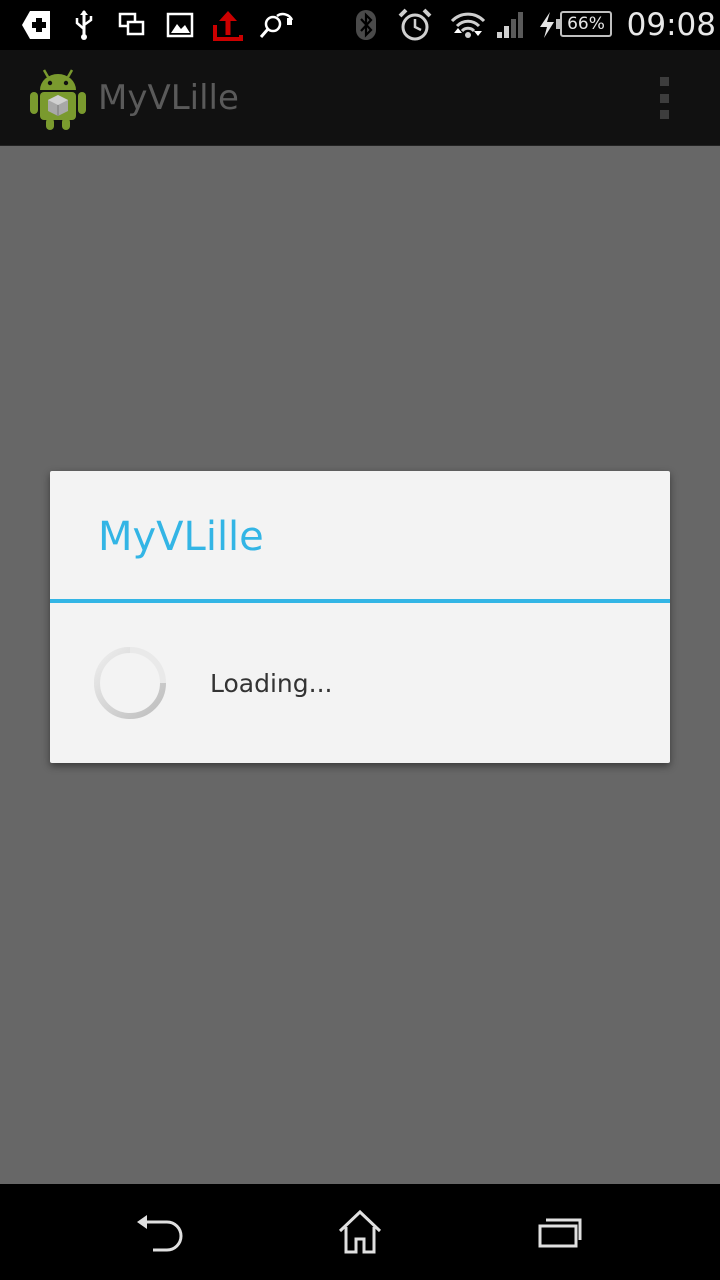  What do you see at coordinates (36, 25) in the screenshot?
I see `app-notification-icon` at bounding box center [36, 25].